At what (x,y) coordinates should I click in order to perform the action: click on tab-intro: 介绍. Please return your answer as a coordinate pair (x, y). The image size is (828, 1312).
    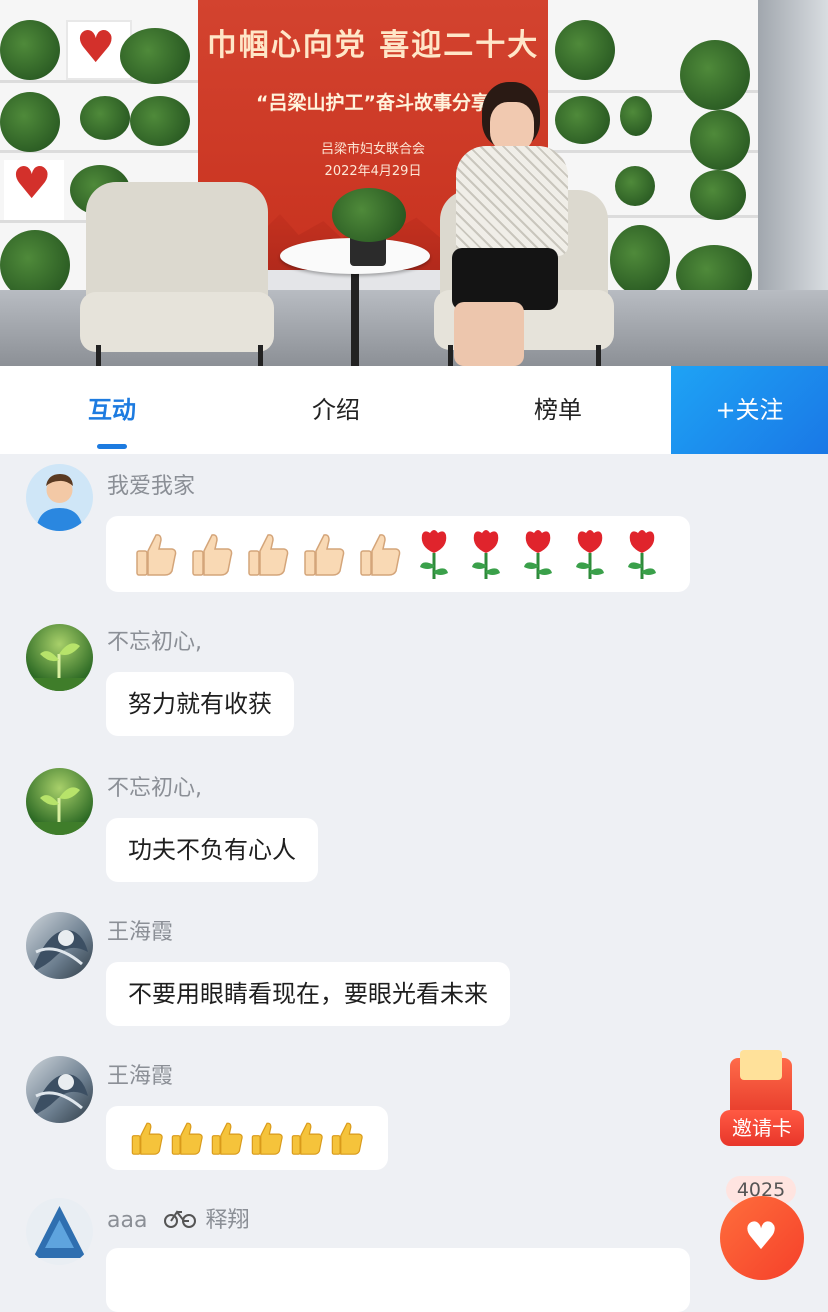
    Looking at the image, I should click on (336, 410).